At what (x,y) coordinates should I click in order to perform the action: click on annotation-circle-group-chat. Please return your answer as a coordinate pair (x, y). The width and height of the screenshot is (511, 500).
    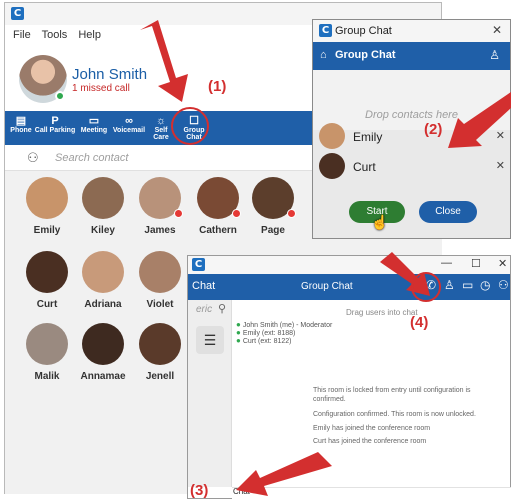
    Looking at the image, I should click on (190, 126).